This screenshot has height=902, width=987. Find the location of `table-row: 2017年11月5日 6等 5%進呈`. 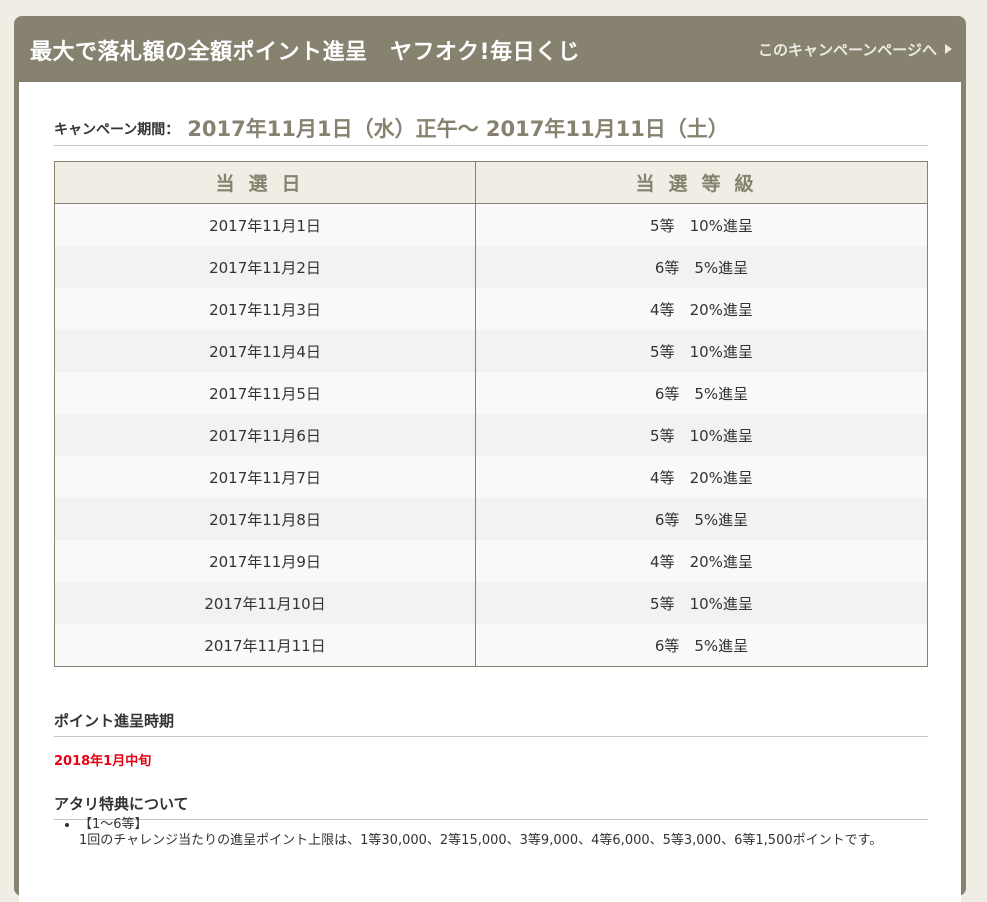

table-row: 2017年11月5日 6等 5%進呈 is located at coordinates (491, 393).